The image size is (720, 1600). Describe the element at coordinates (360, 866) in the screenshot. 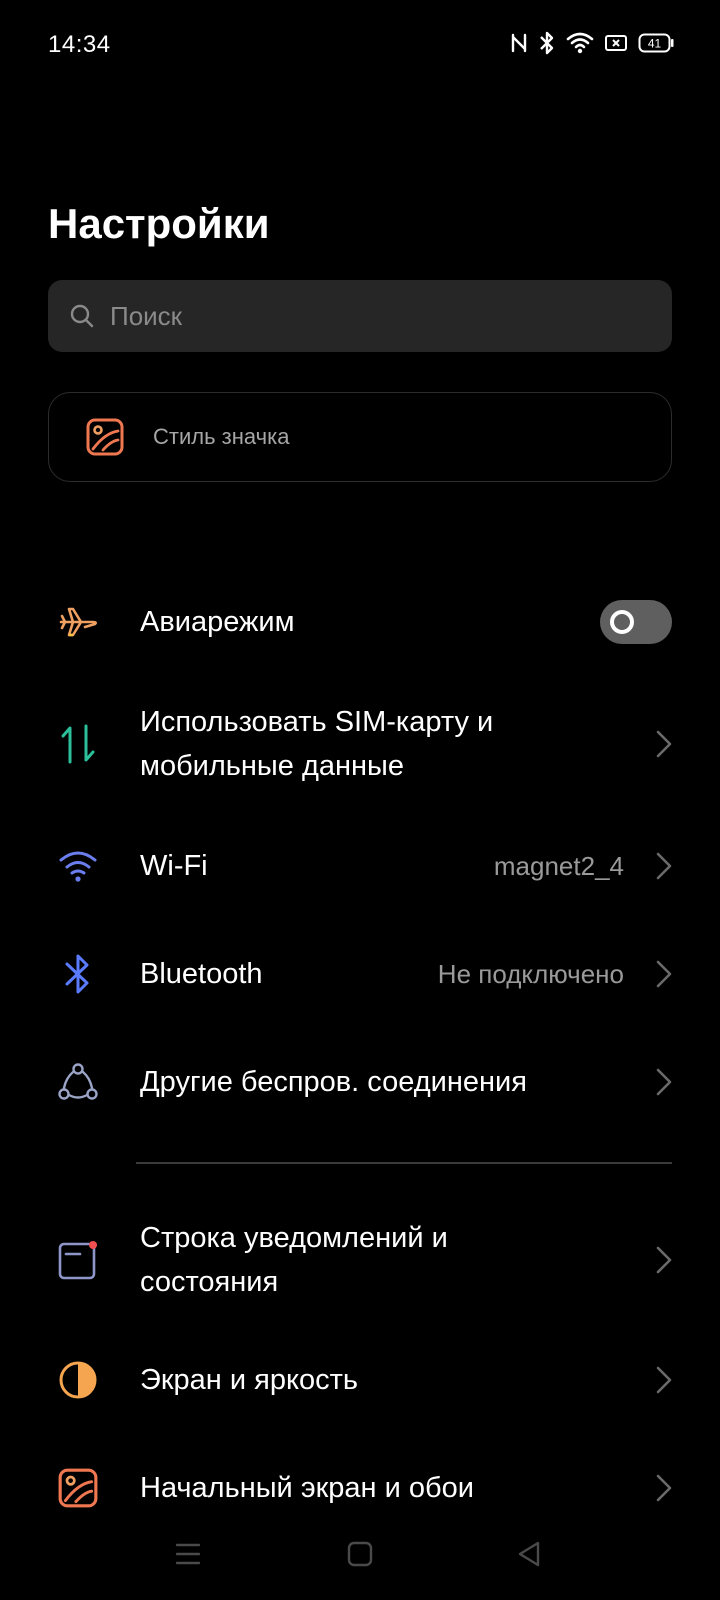

I see `settings-item-wifi: Wi-Fi magnet2_4` at that location.